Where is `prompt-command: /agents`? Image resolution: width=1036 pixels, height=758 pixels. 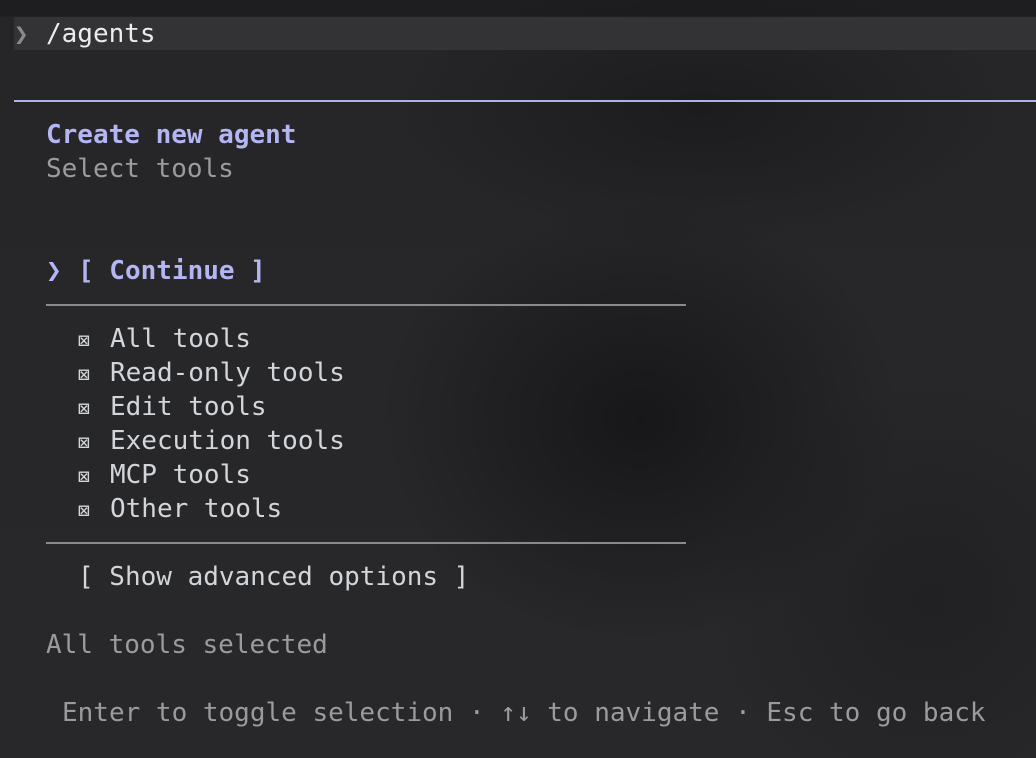
prompt-command: /agents is located at coordinates (101, 34).